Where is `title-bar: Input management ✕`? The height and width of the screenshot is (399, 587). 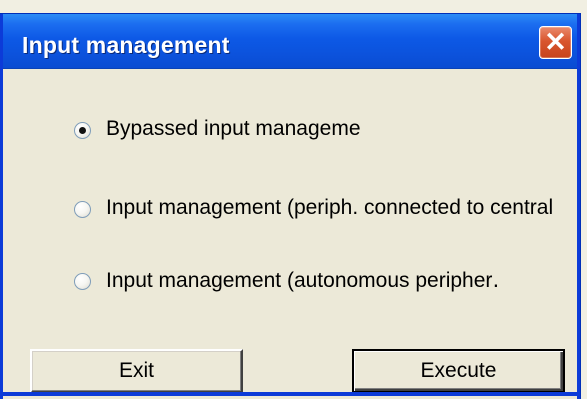 title-bar: Input management ✕ is located at coordinates (290, 41).